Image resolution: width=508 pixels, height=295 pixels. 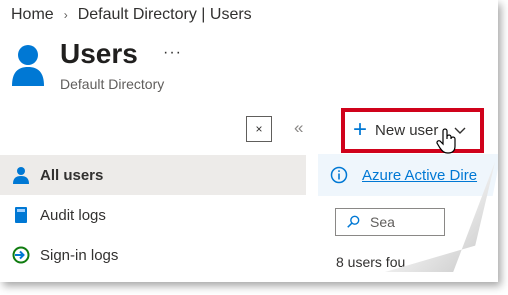 What do you see at coordinates (353, 221) in the screenshot?
I see `search-icon` at bounding box center [353, 221].